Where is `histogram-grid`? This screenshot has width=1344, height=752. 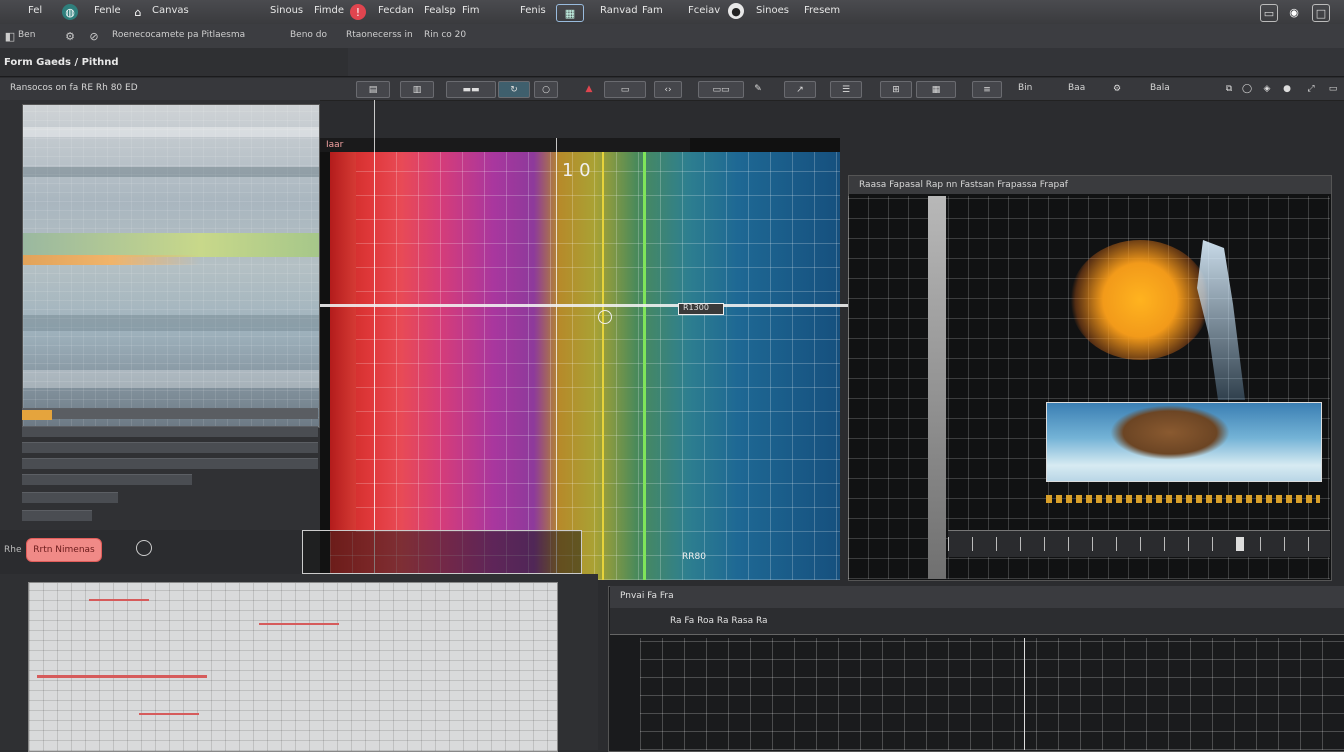 histogram-grid is located at coordinates (992, 694).